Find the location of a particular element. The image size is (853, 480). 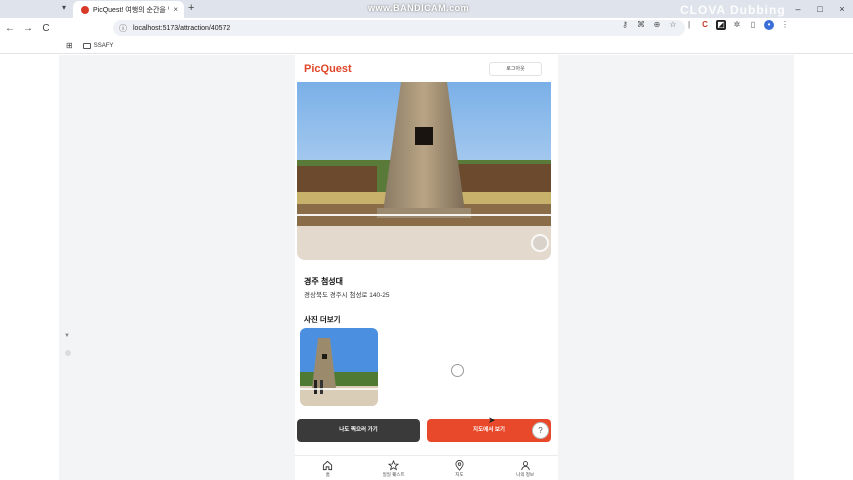

nav-item-daily-quest: 일일 퀘스트 is located at coordinates (394, 470).